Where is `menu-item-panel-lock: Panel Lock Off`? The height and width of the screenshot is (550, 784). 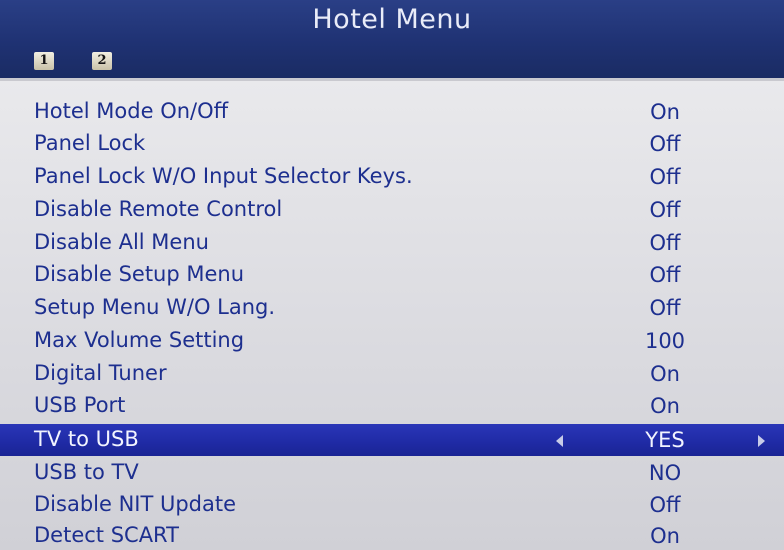
menu-item-panel-lock: Panel Lock Off is located at coordinates (392, 144).